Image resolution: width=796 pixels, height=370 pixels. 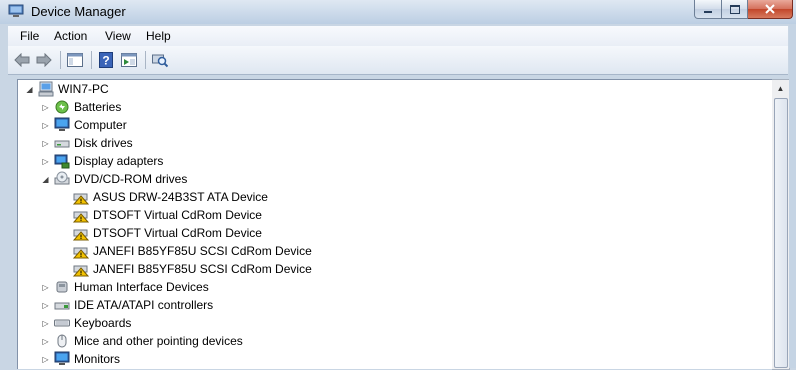 What do you see at coordinates (103, 323) in the screenshot?
I see `tree-category-label: Keyboards` at bounding box center [103, 323].